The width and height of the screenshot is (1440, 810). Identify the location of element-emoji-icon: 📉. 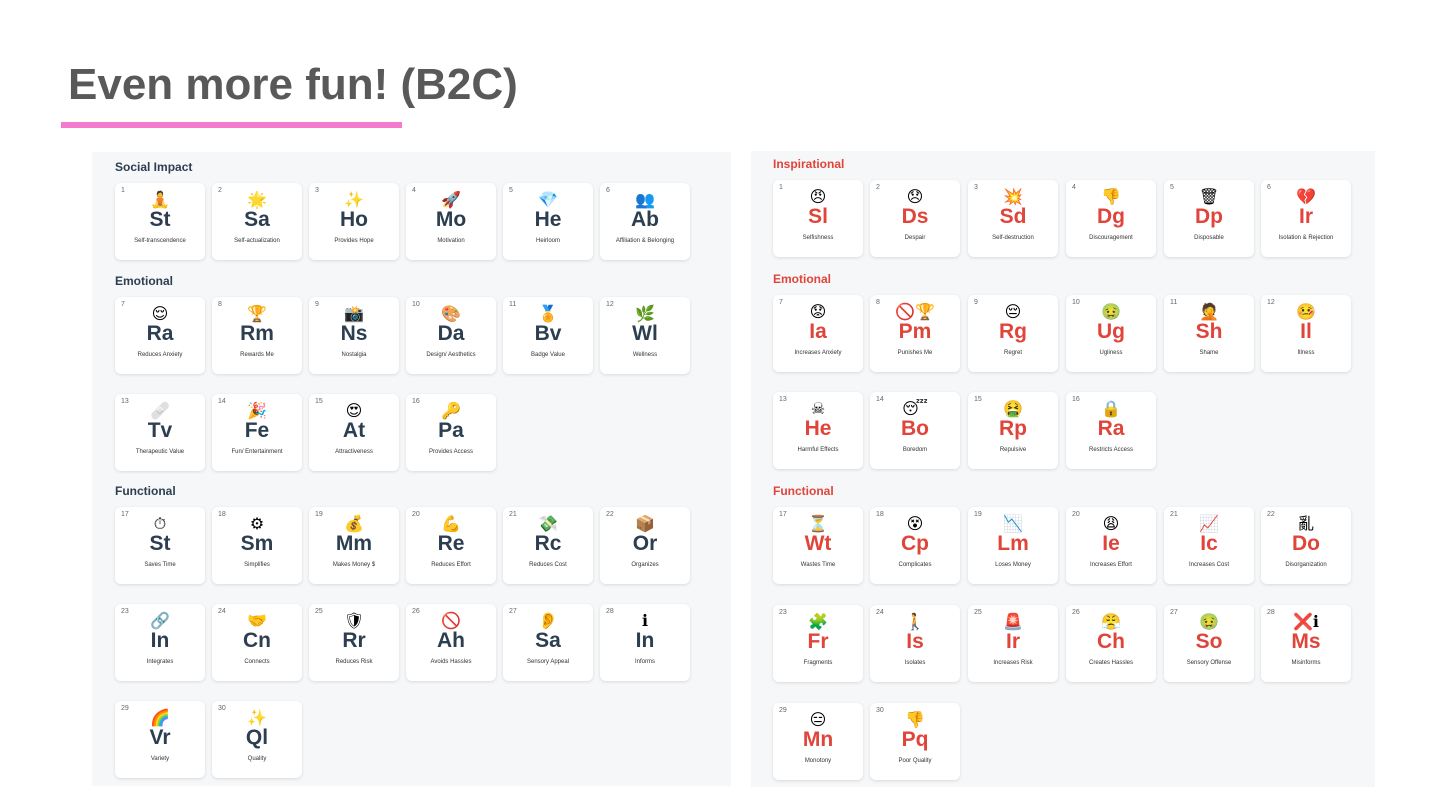
(1013, 523).